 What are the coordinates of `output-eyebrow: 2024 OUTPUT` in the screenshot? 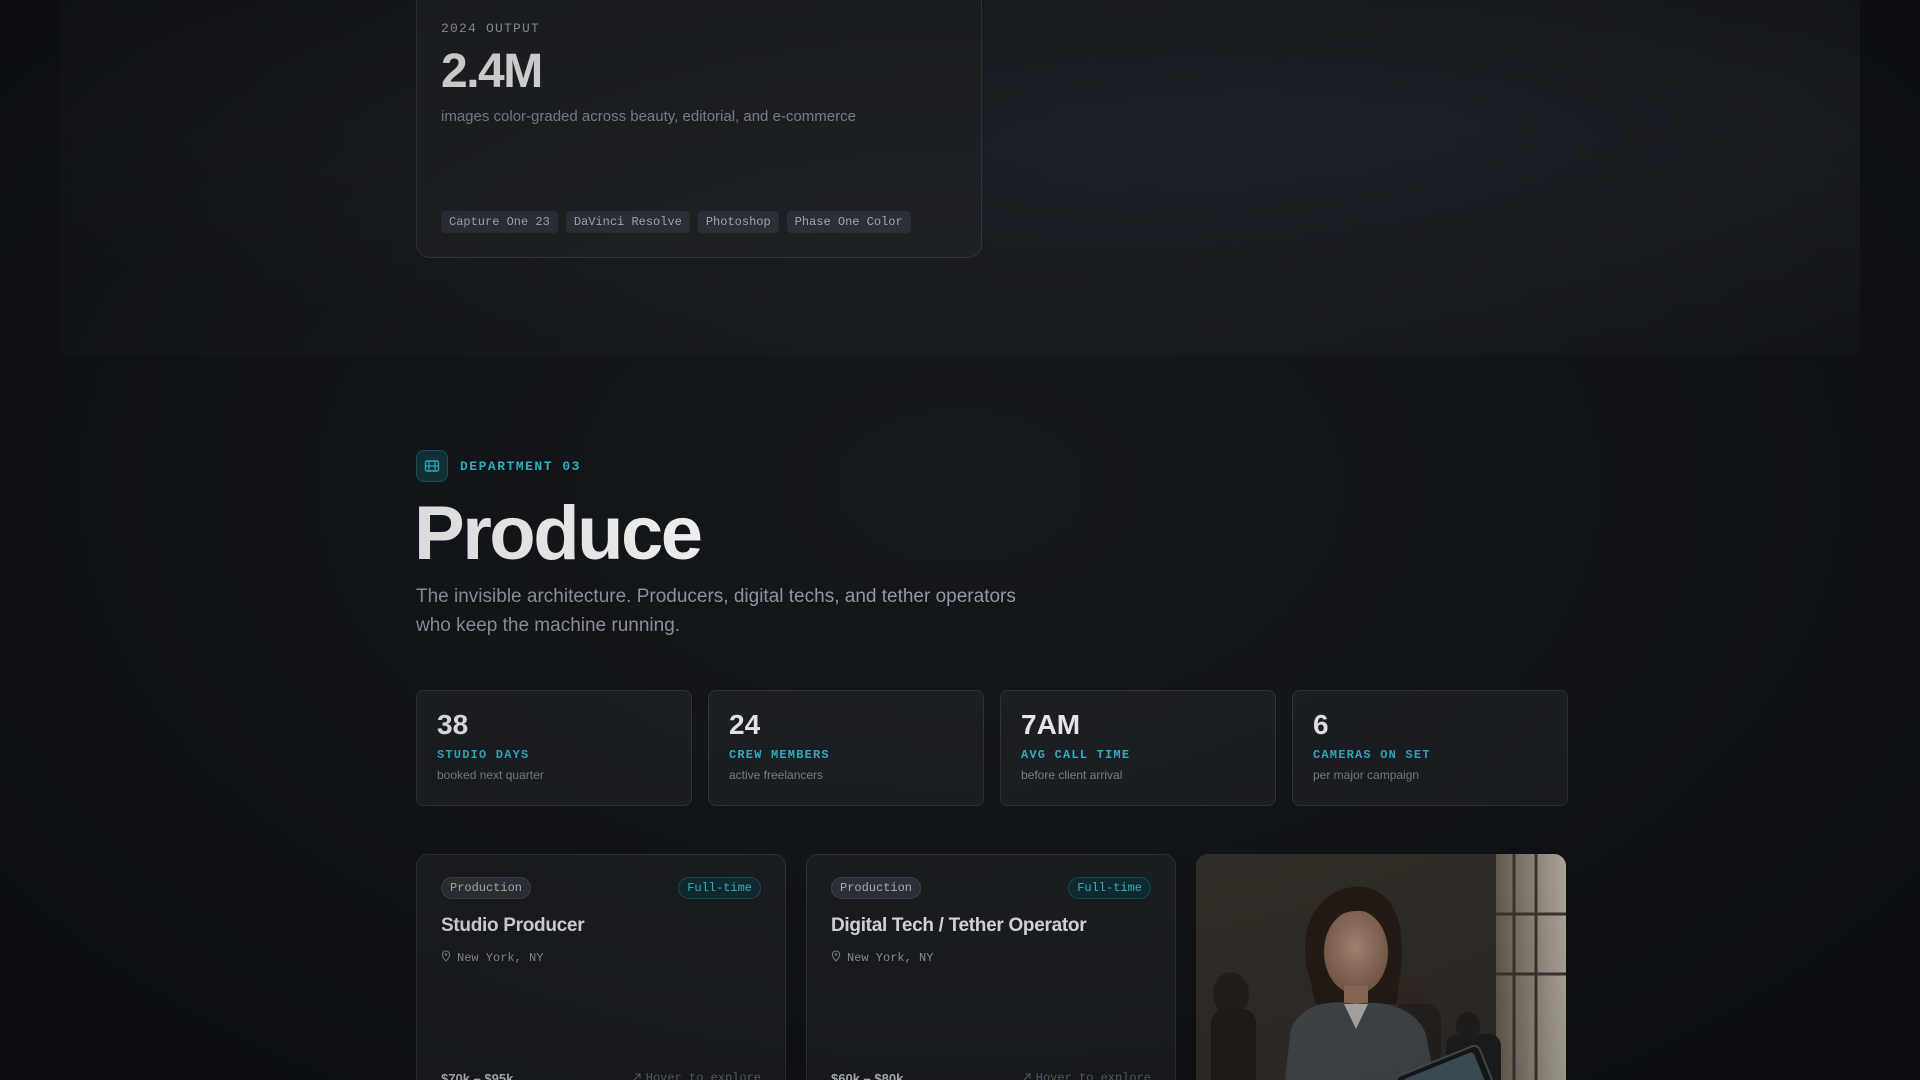 It's located at (491, 28).